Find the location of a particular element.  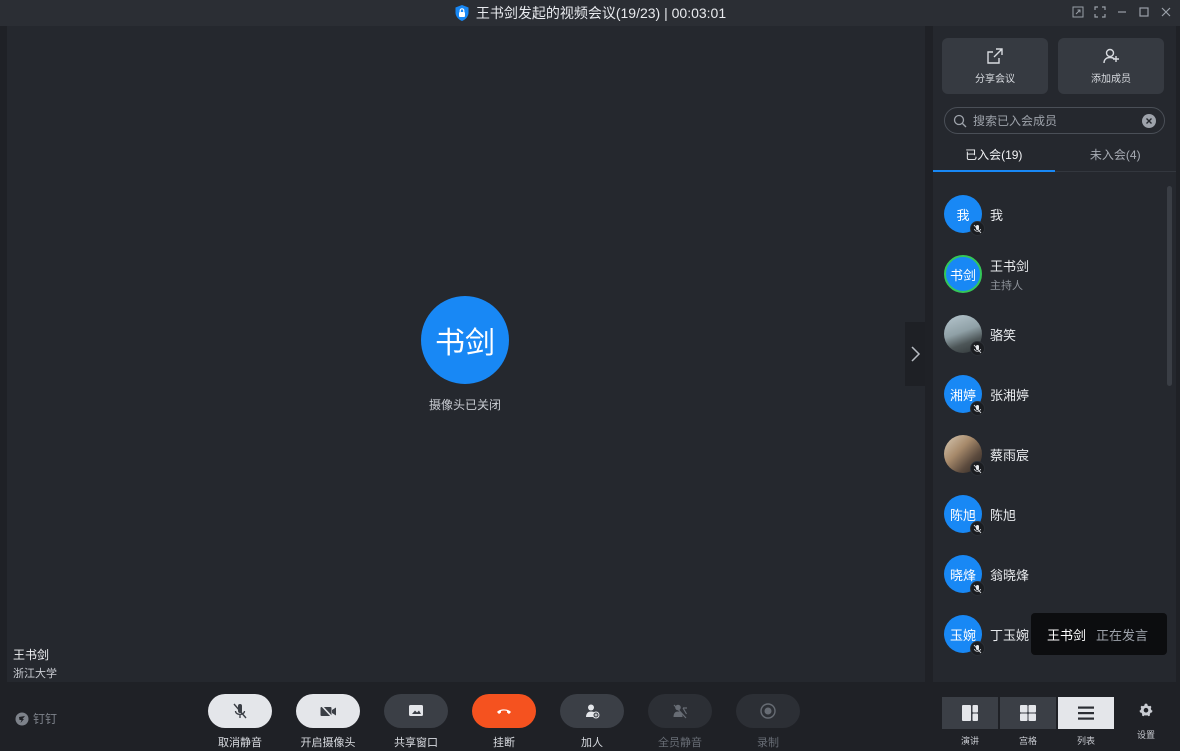

panel-toggle-button is located at coordinates (915, 354).